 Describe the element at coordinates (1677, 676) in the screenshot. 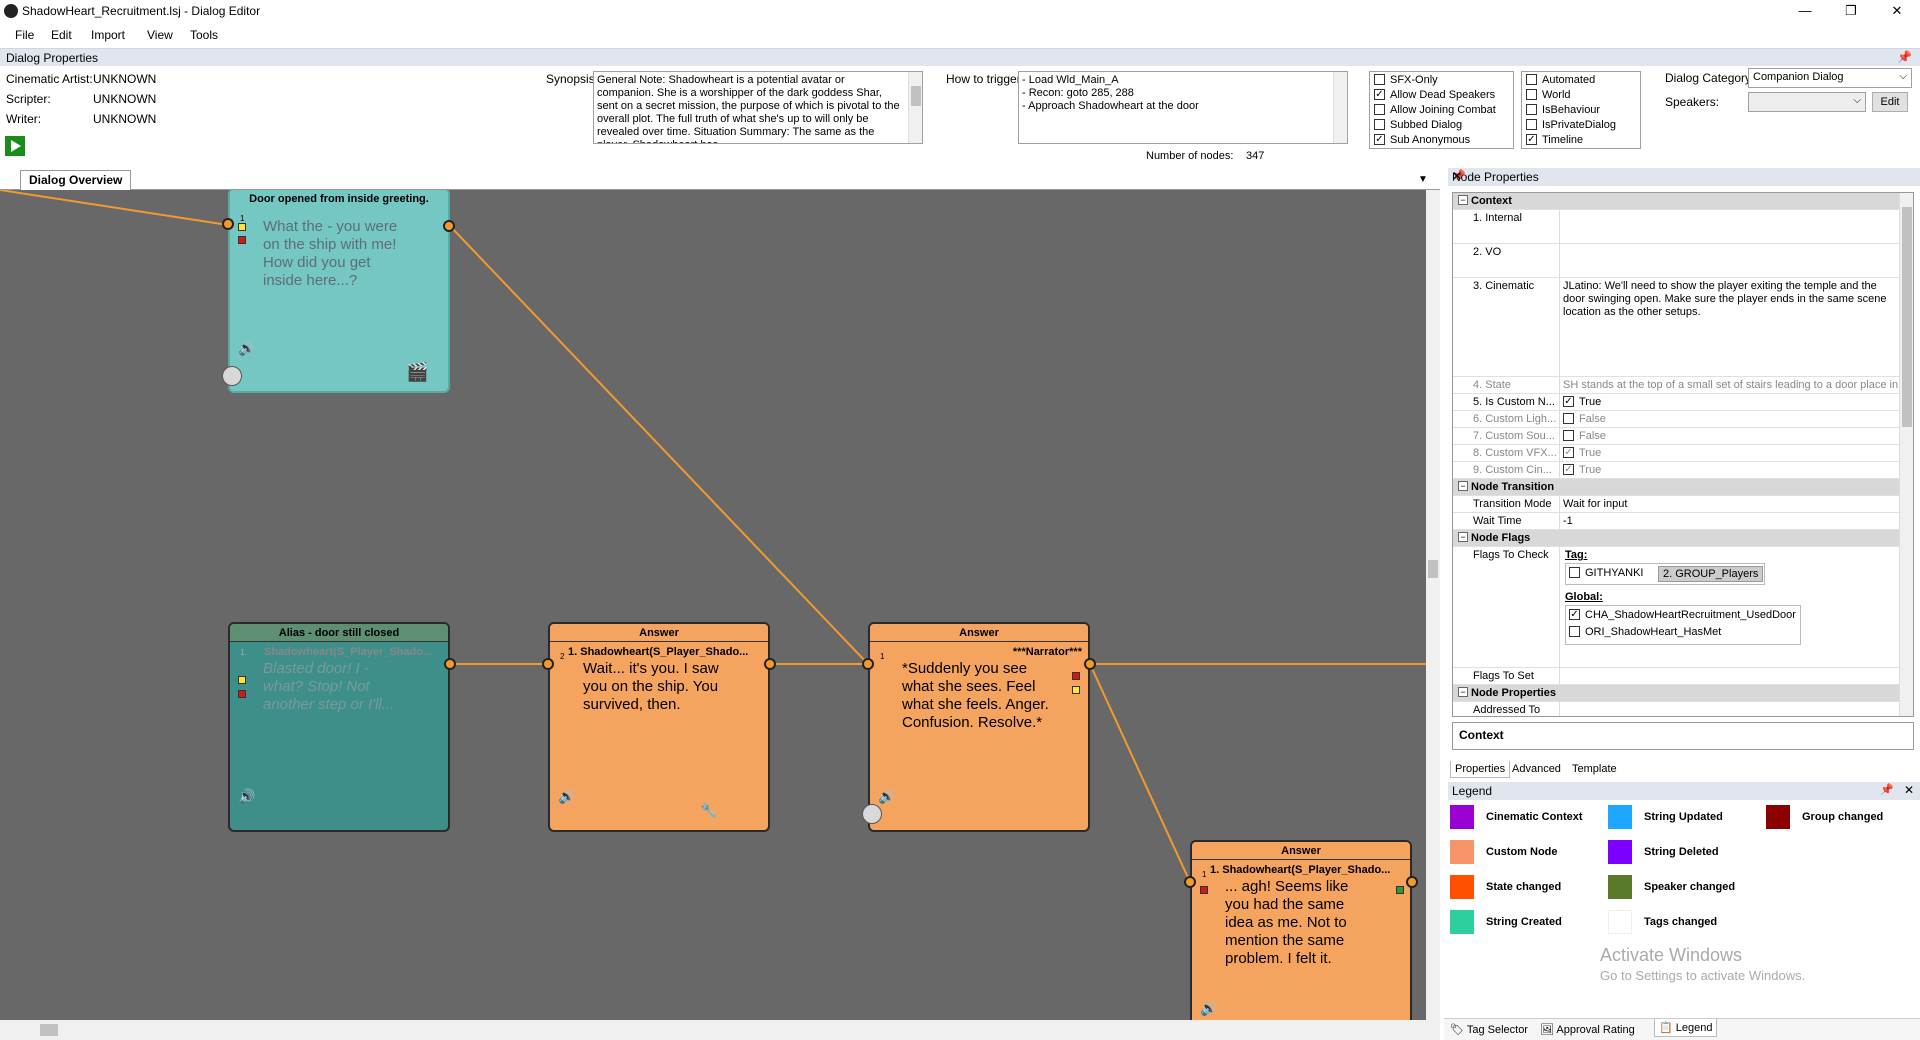

I see `prop-flags-to-set: Flags To Set` at that location.